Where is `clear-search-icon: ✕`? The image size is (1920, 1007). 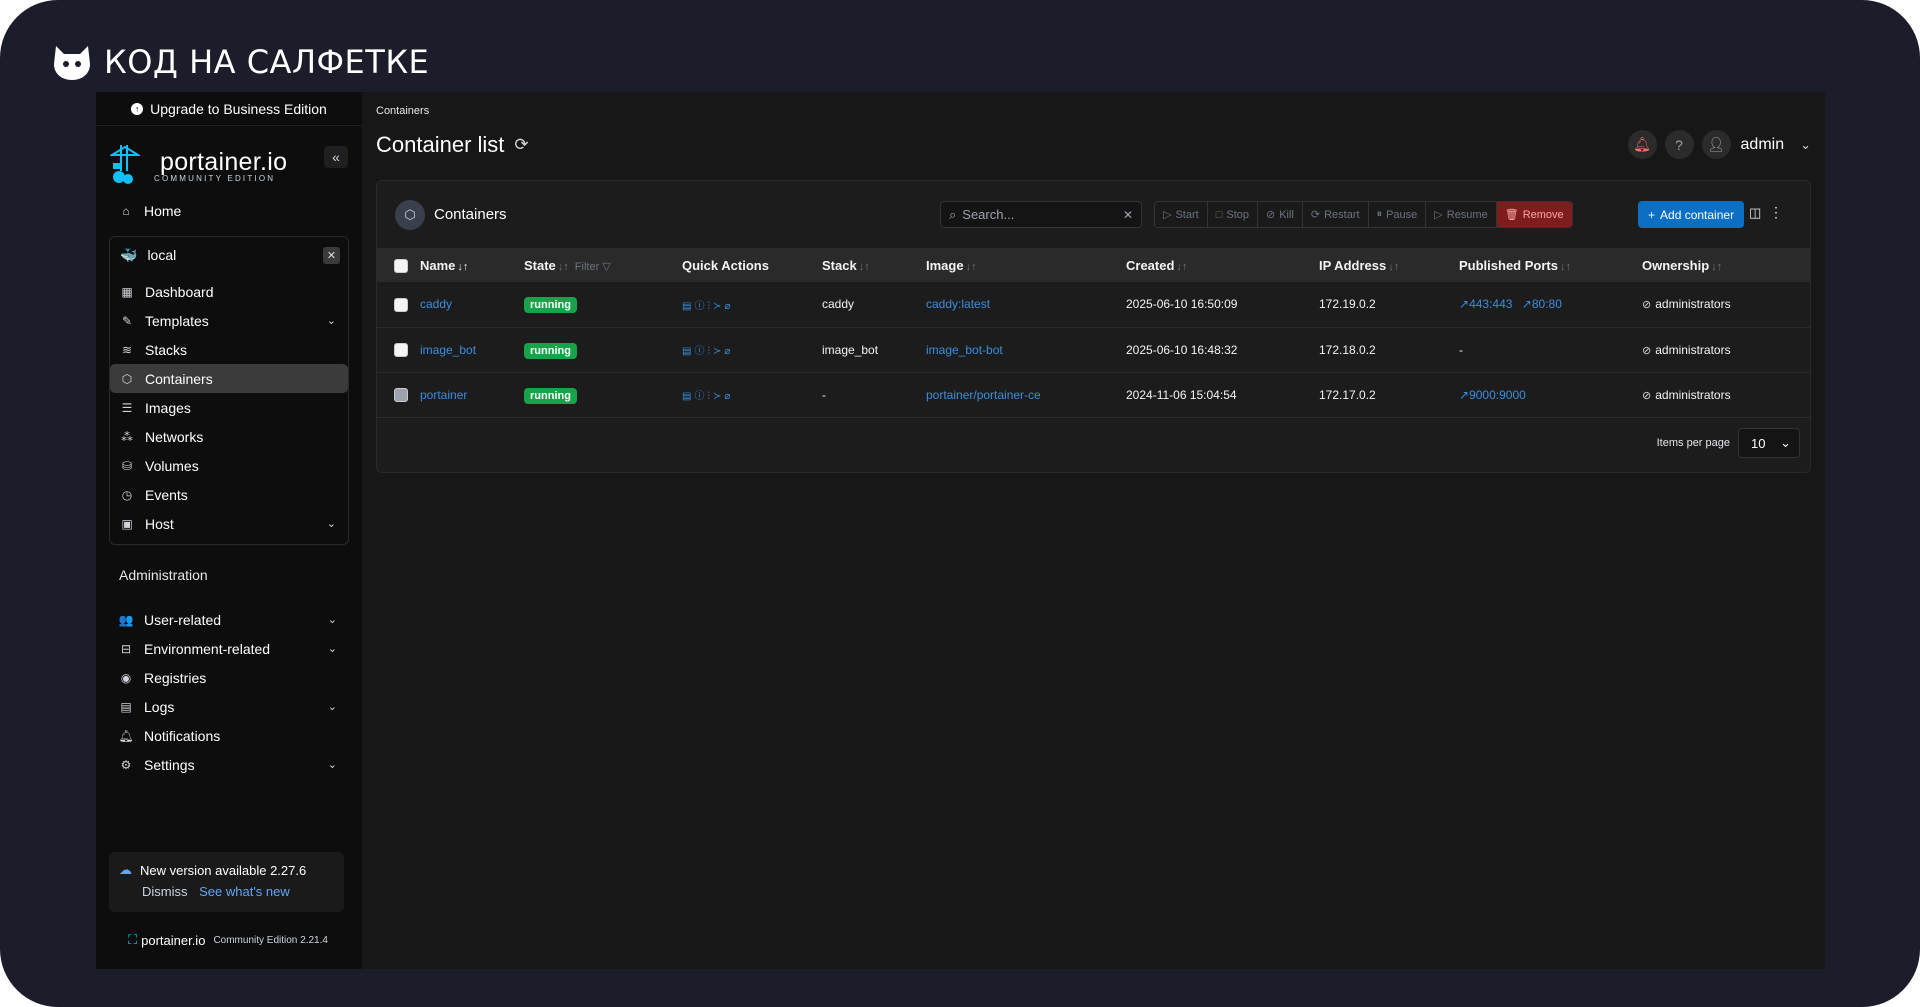
clear-search-icon: ✕ is located at coordinates (1128, 215).